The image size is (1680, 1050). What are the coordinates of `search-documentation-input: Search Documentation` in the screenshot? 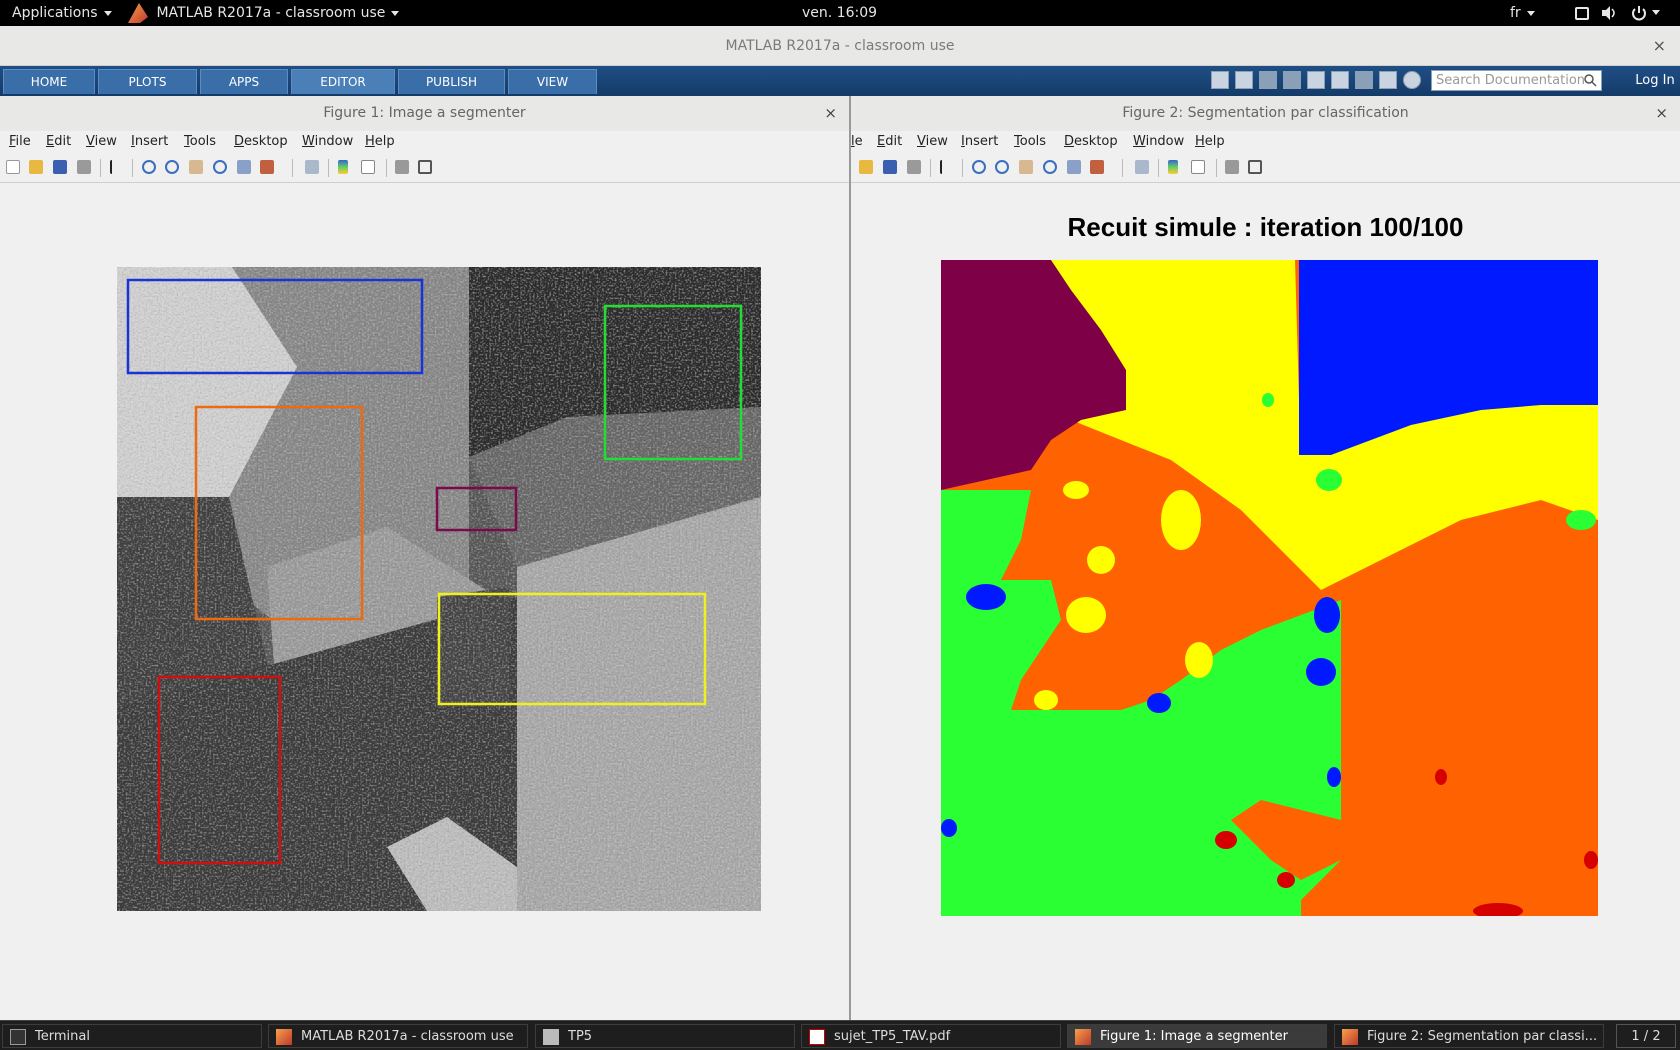 It's located at (1516, 80).